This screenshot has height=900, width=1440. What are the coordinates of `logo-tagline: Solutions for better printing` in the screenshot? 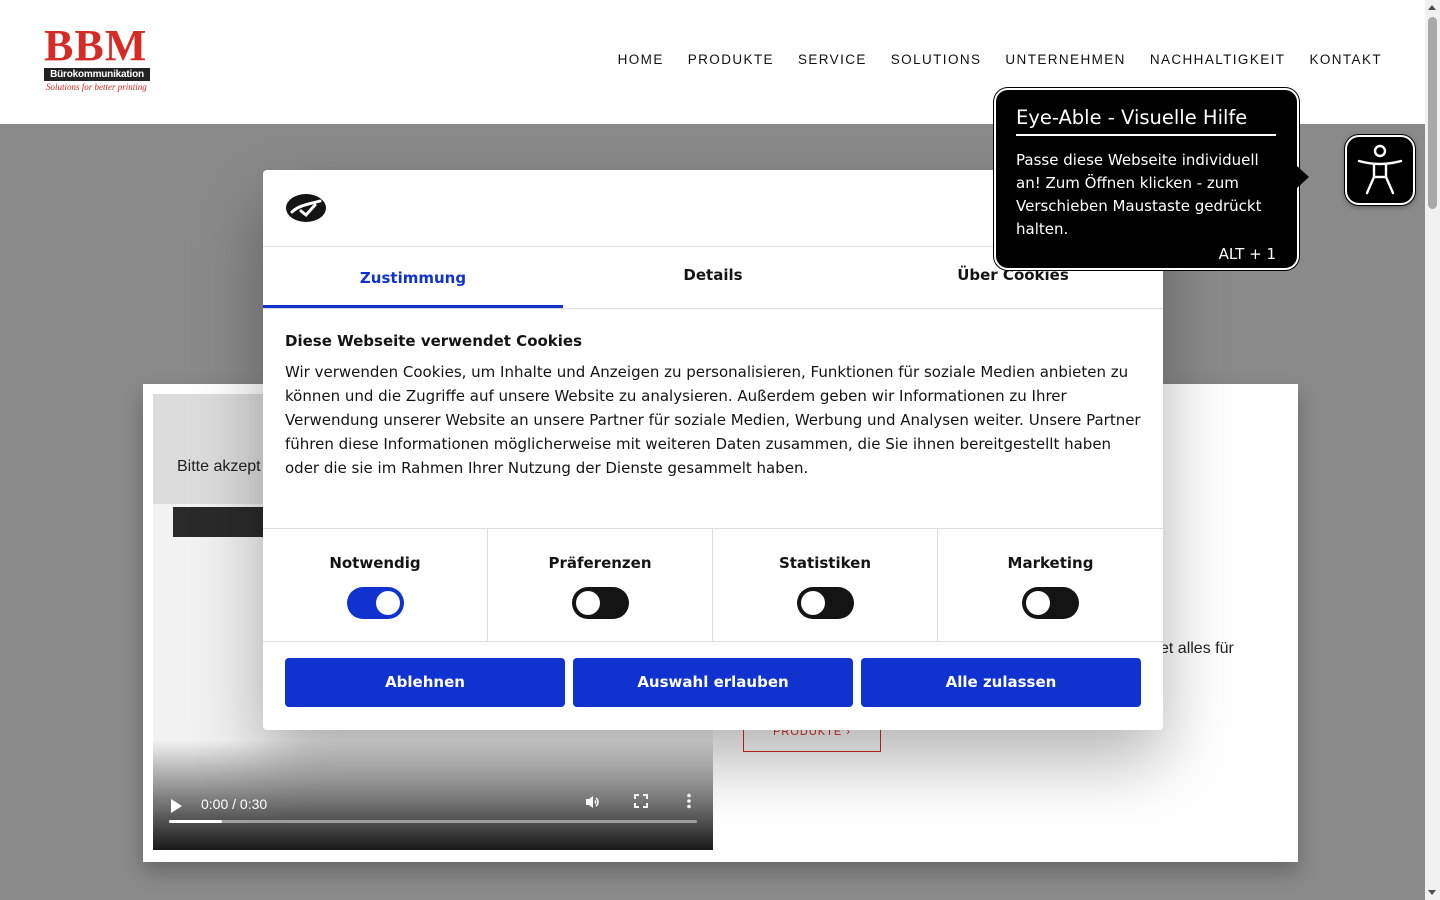 It's located at (96, 87).